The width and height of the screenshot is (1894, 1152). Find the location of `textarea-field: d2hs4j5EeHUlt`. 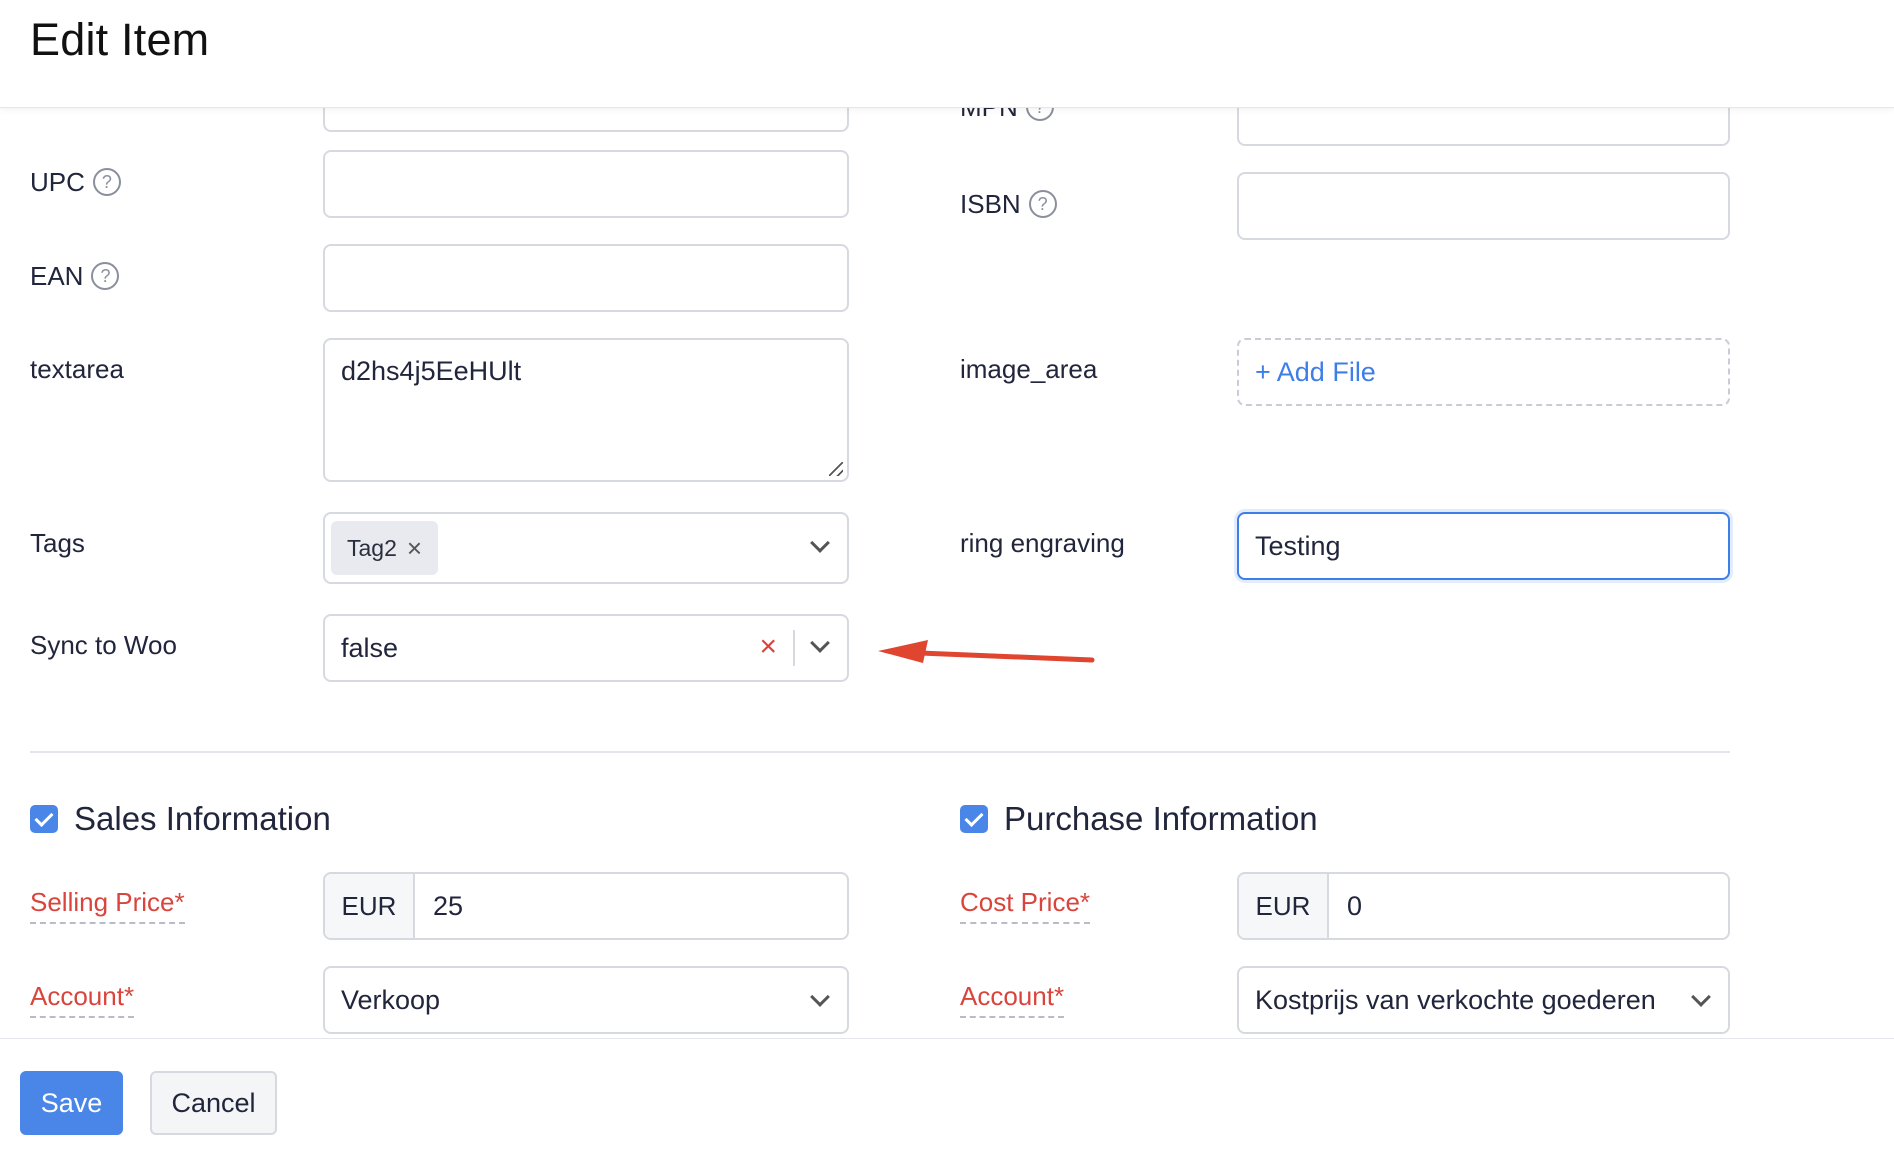

textarea-field: d2hs4j5EeHUlt is located at coordinates (586, 410).